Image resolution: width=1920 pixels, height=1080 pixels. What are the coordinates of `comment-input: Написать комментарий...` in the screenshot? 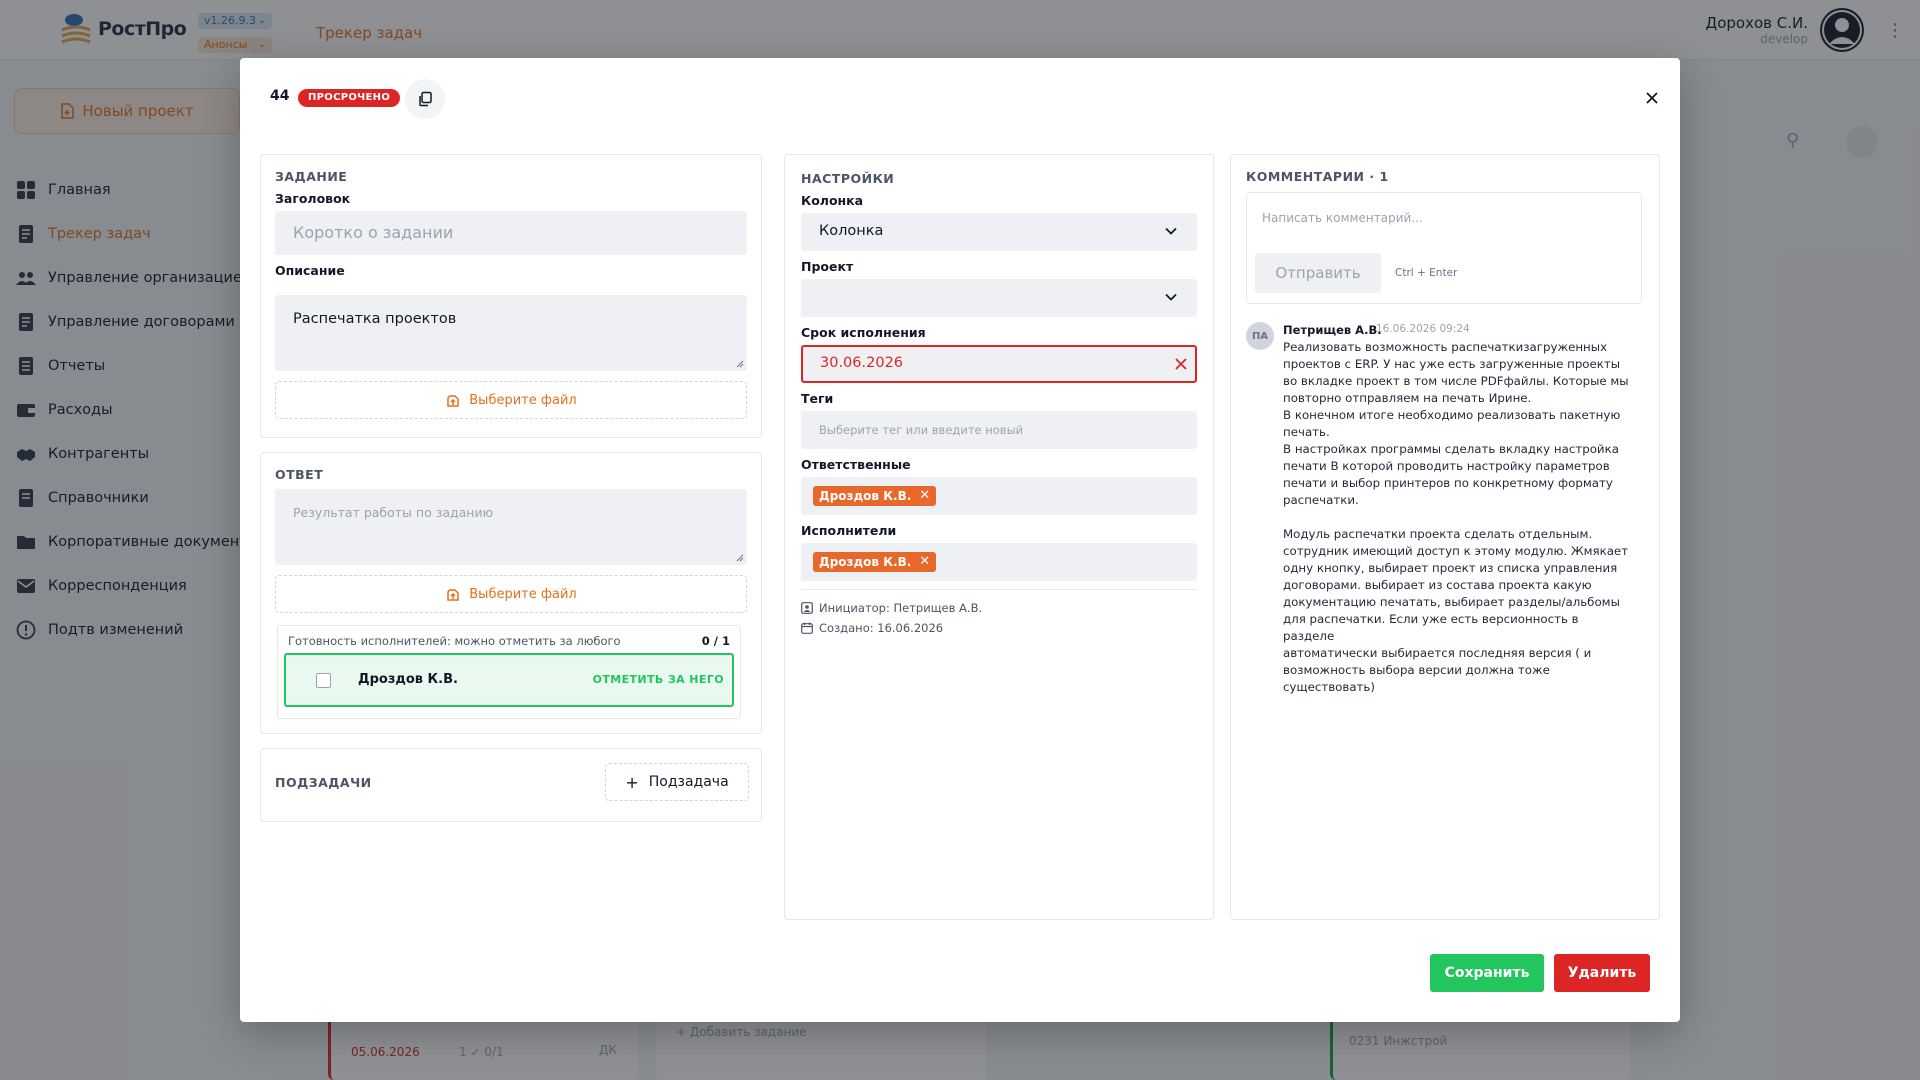 It's located at (1342, 218).